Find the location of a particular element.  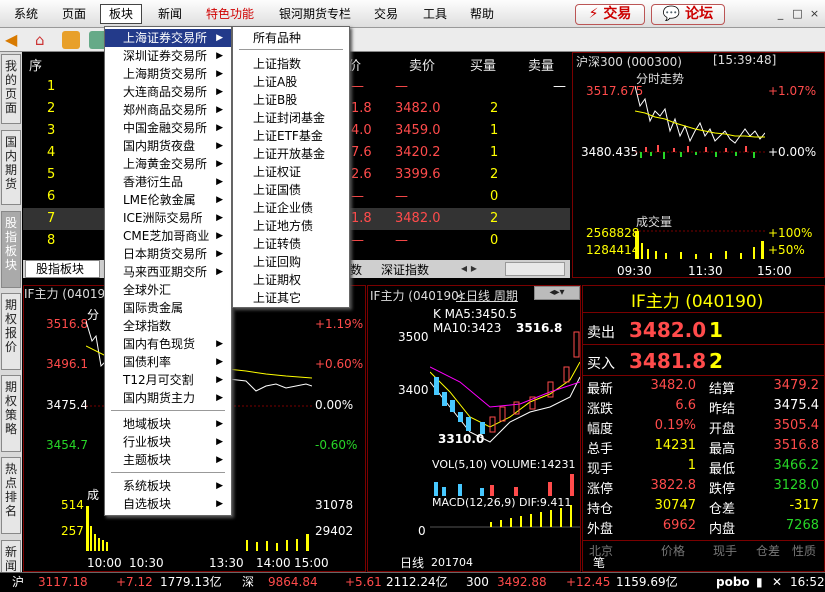

submenu-item: 上证B股 is located at coordinates (291, 100).